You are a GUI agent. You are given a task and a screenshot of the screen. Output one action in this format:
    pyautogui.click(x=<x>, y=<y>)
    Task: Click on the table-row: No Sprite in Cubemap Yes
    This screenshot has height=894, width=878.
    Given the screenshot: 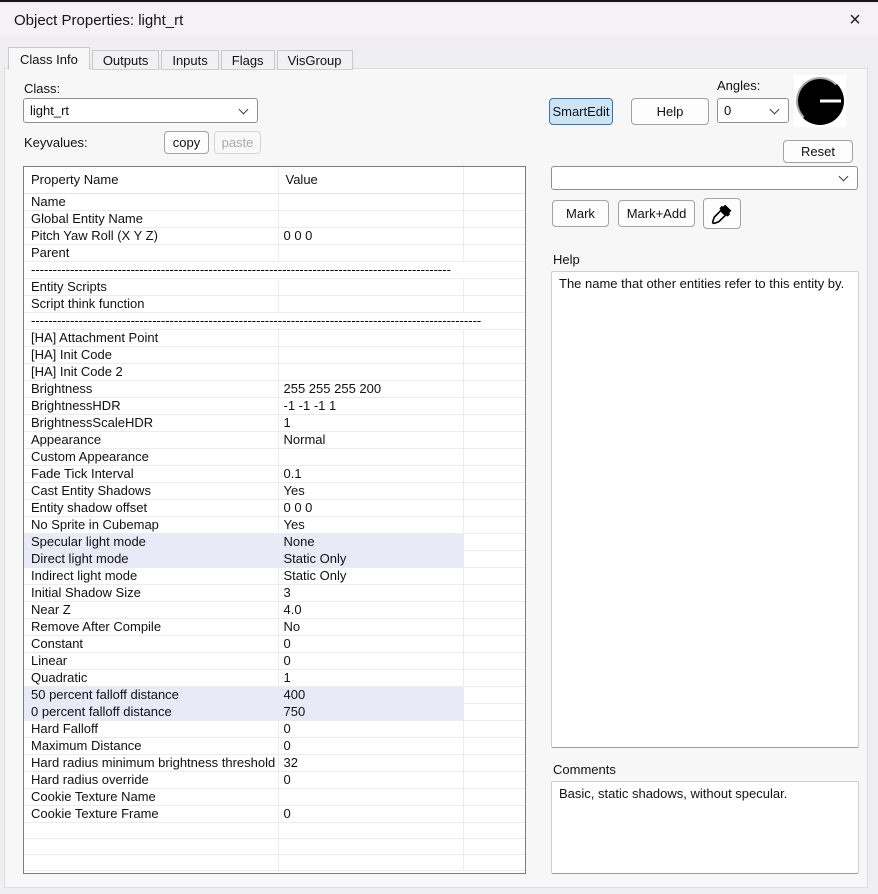 What is the action you would take?
    pyautogui.click(x=274, y=525)
    